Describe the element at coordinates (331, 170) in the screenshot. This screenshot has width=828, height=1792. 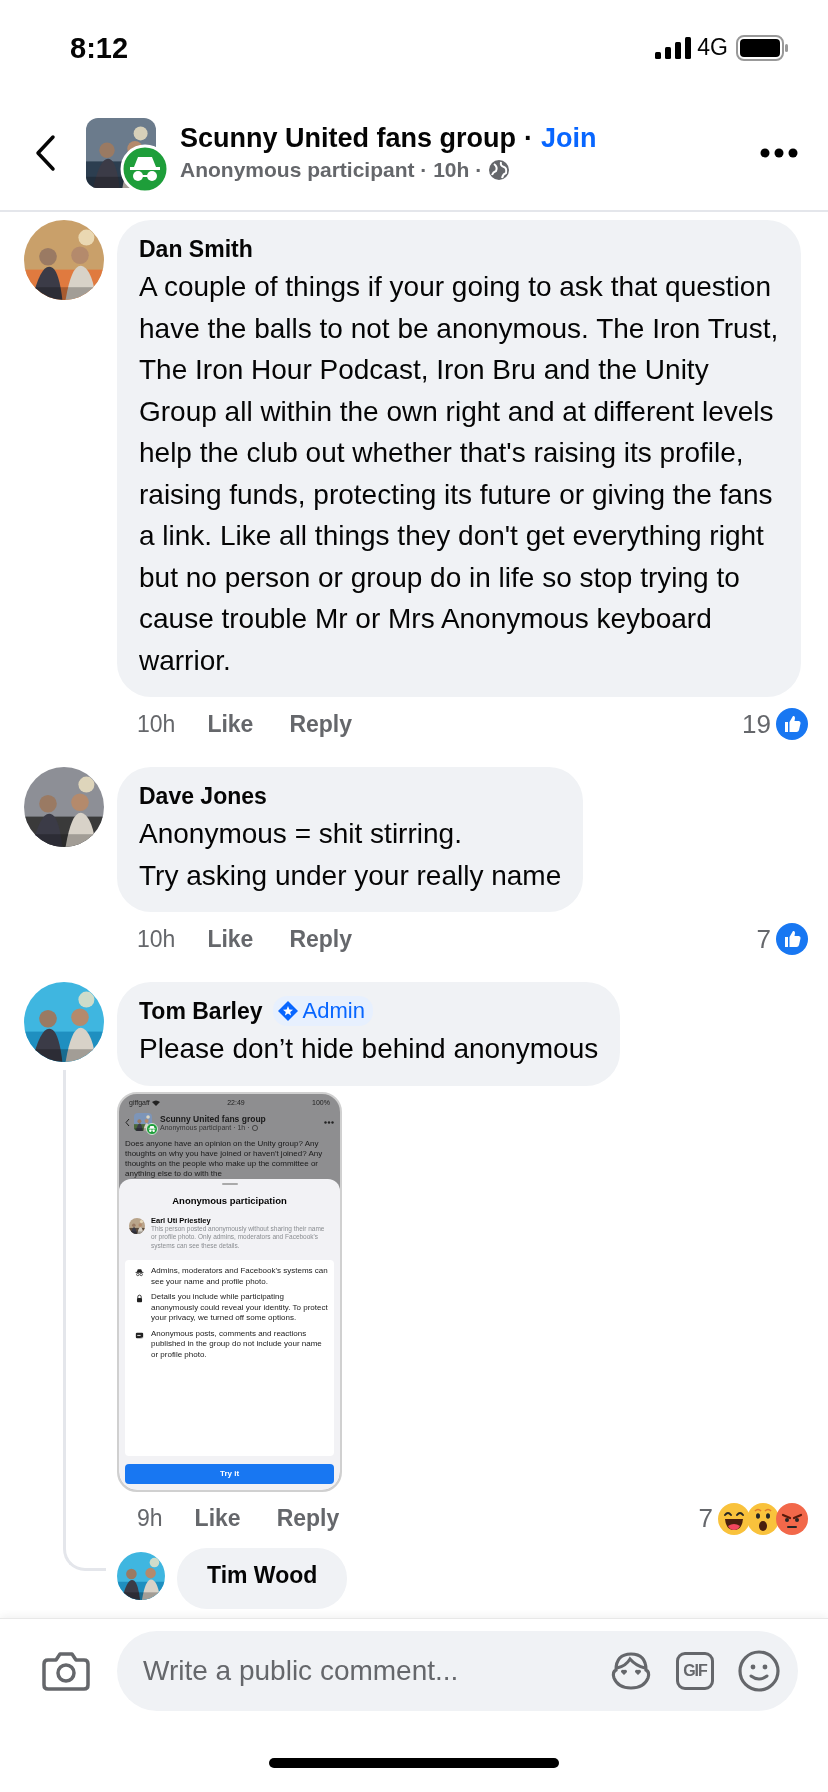
I see `post-meta: Anonymous participant · 10h ·` at that location.